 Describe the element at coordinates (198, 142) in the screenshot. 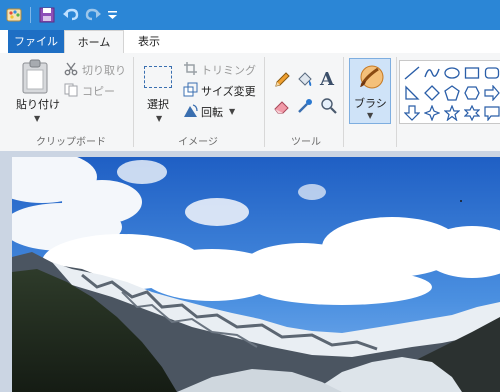

I see `image-group-label: イメージ` at that location.